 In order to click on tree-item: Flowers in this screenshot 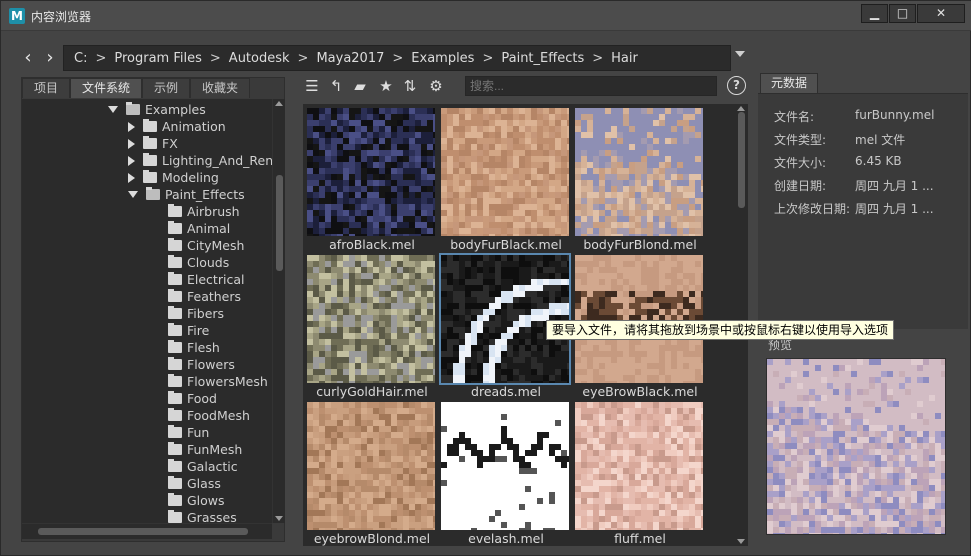, I will do `click(201, 364)`.